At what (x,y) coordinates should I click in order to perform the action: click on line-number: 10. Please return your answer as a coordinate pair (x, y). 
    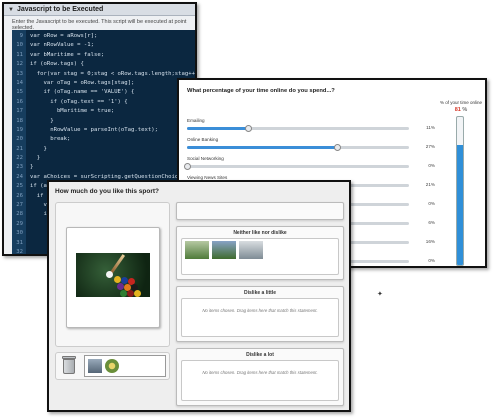
    Looking at the image, I should click on (19, 45).